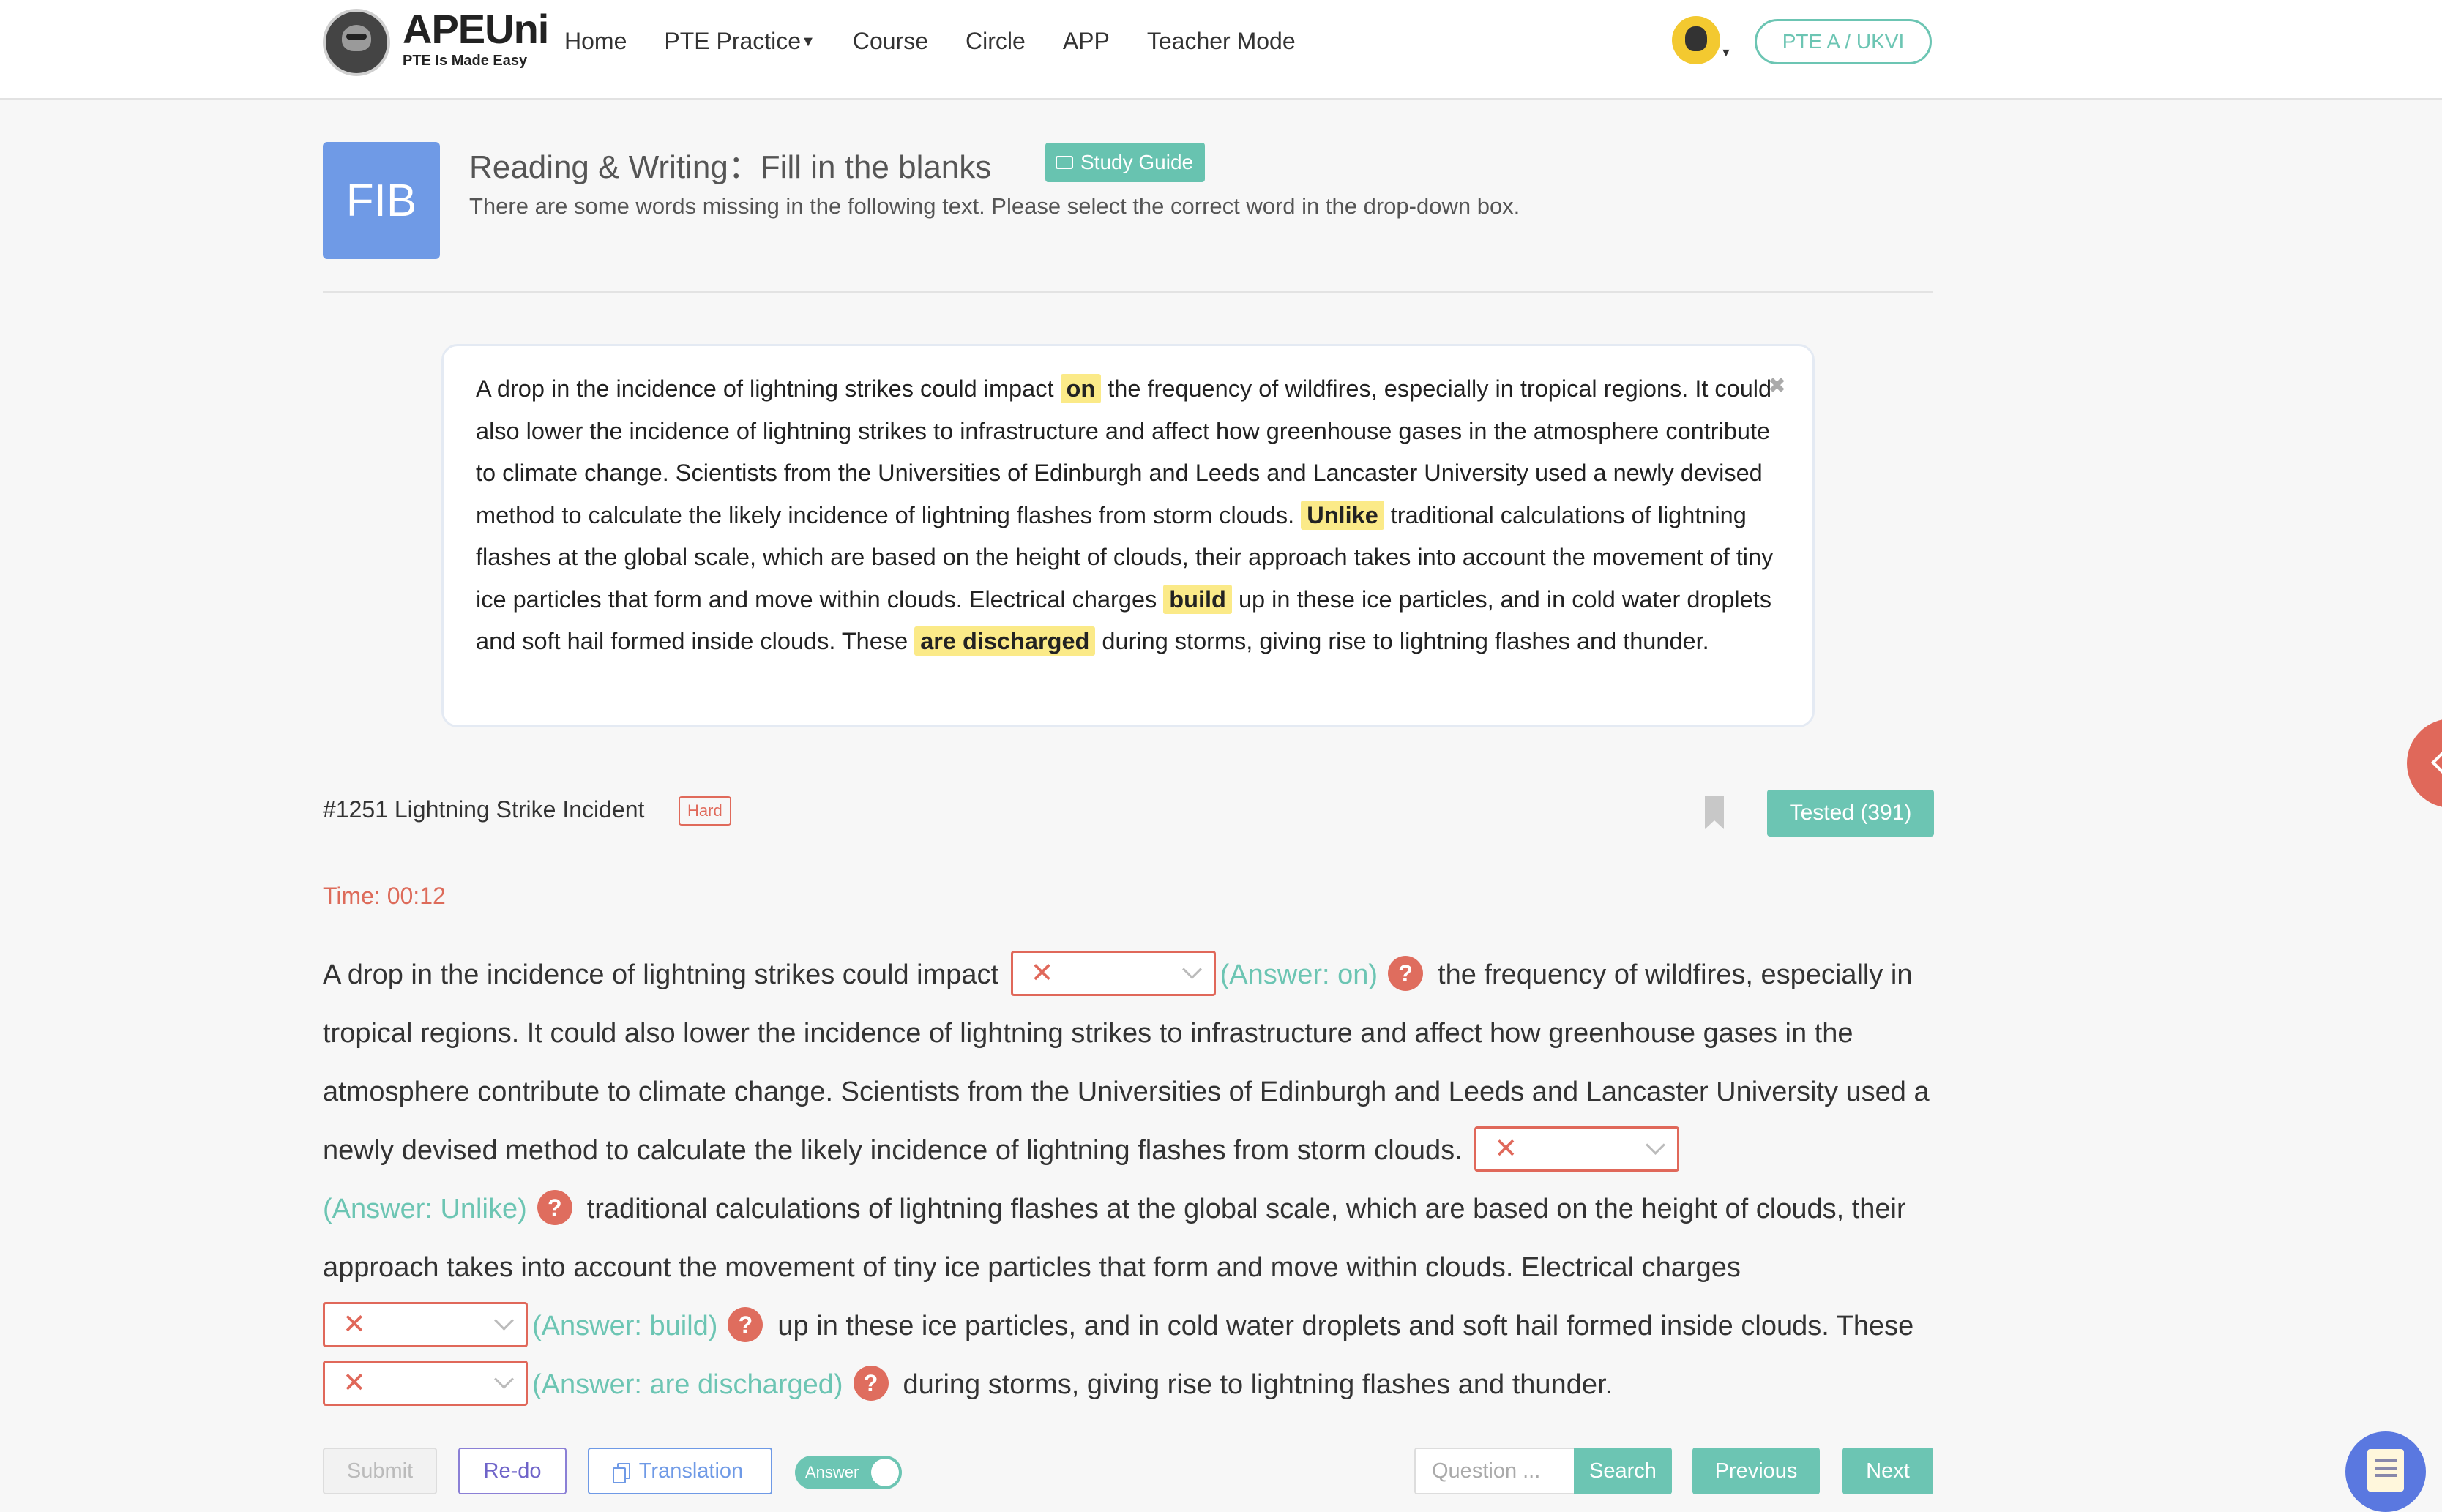  Describe the element at coordinates (832, 1472) in the screenshot. I see `answer-toggle-label: Answer` at that location.